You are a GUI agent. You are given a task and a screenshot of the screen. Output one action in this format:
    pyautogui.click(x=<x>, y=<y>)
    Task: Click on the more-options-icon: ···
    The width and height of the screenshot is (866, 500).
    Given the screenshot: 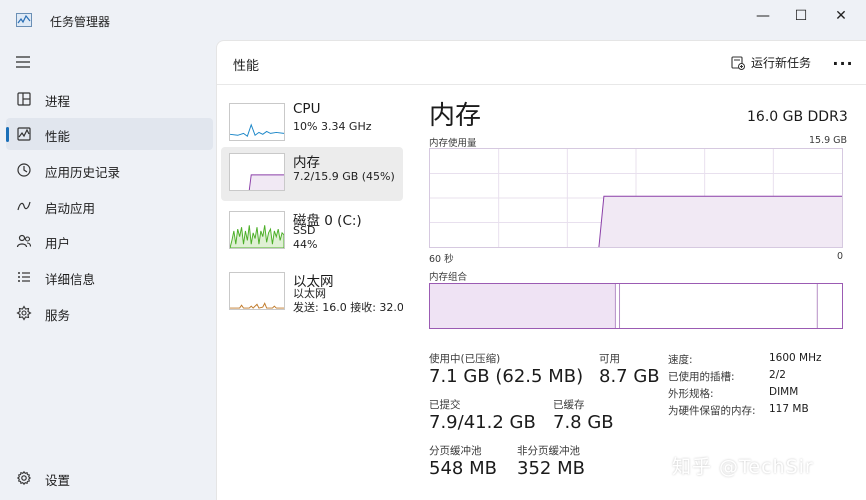 What is the action you would take?
    pyautogui.click(x=843, y=63)
    